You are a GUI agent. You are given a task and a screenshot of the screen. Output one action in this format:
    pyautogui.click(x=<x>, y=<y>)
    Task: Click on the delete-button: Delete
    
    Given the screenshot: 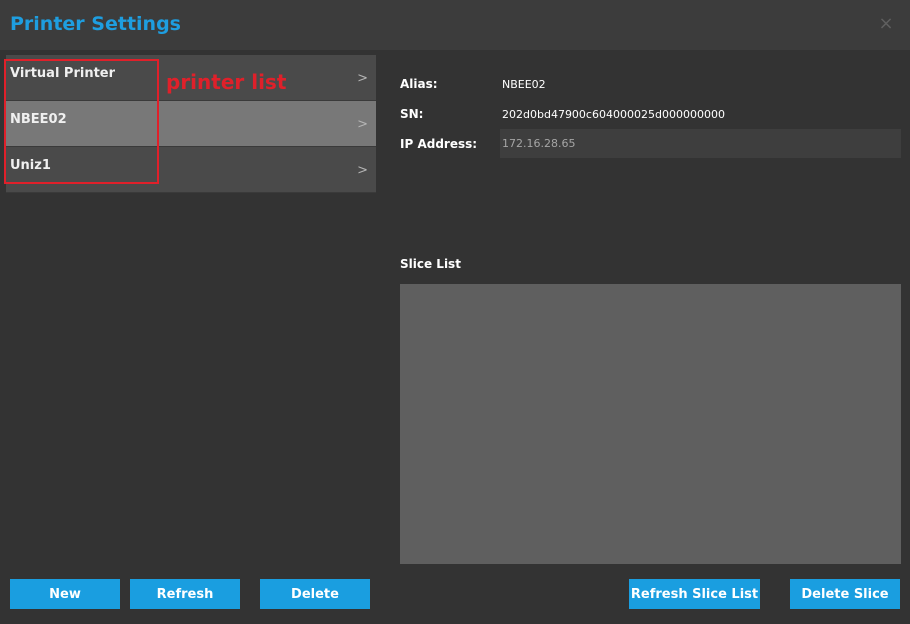 What is the action you would take?
    pyautogui.click(x=315, y=594)
    